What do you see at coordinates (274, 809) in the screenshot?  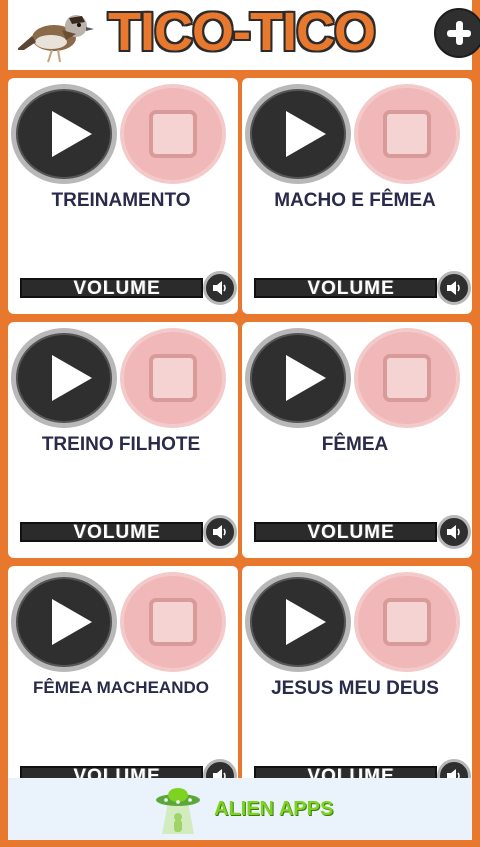 I see `brand-label: ALIEN APPS` at bounding box center [274, 809].